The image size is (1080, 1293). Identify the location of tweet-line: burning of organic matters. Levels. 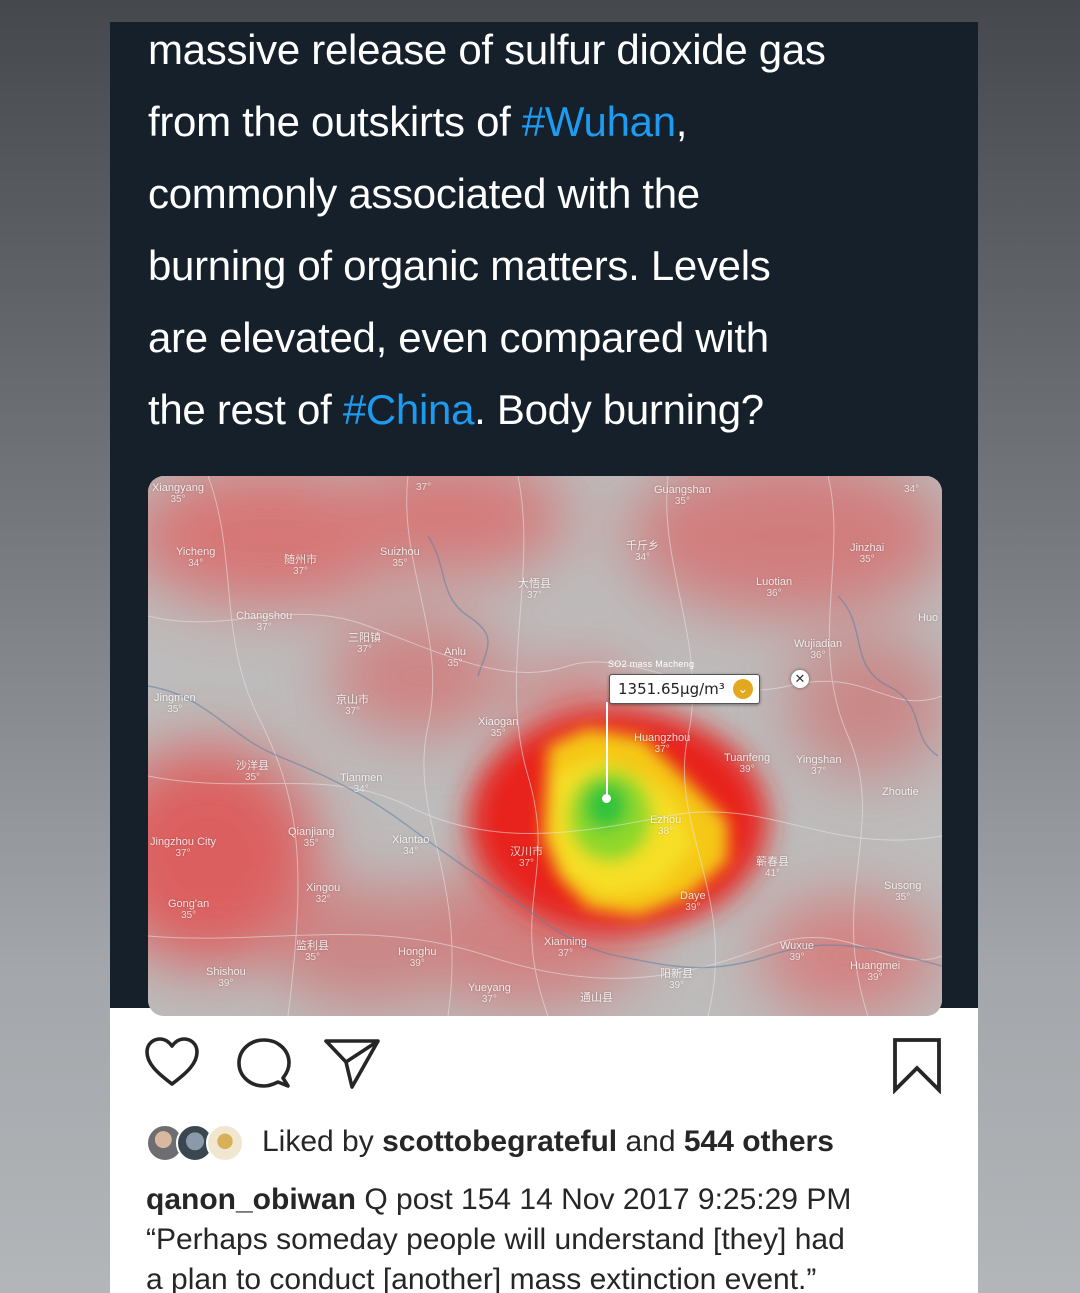
(459, 265).